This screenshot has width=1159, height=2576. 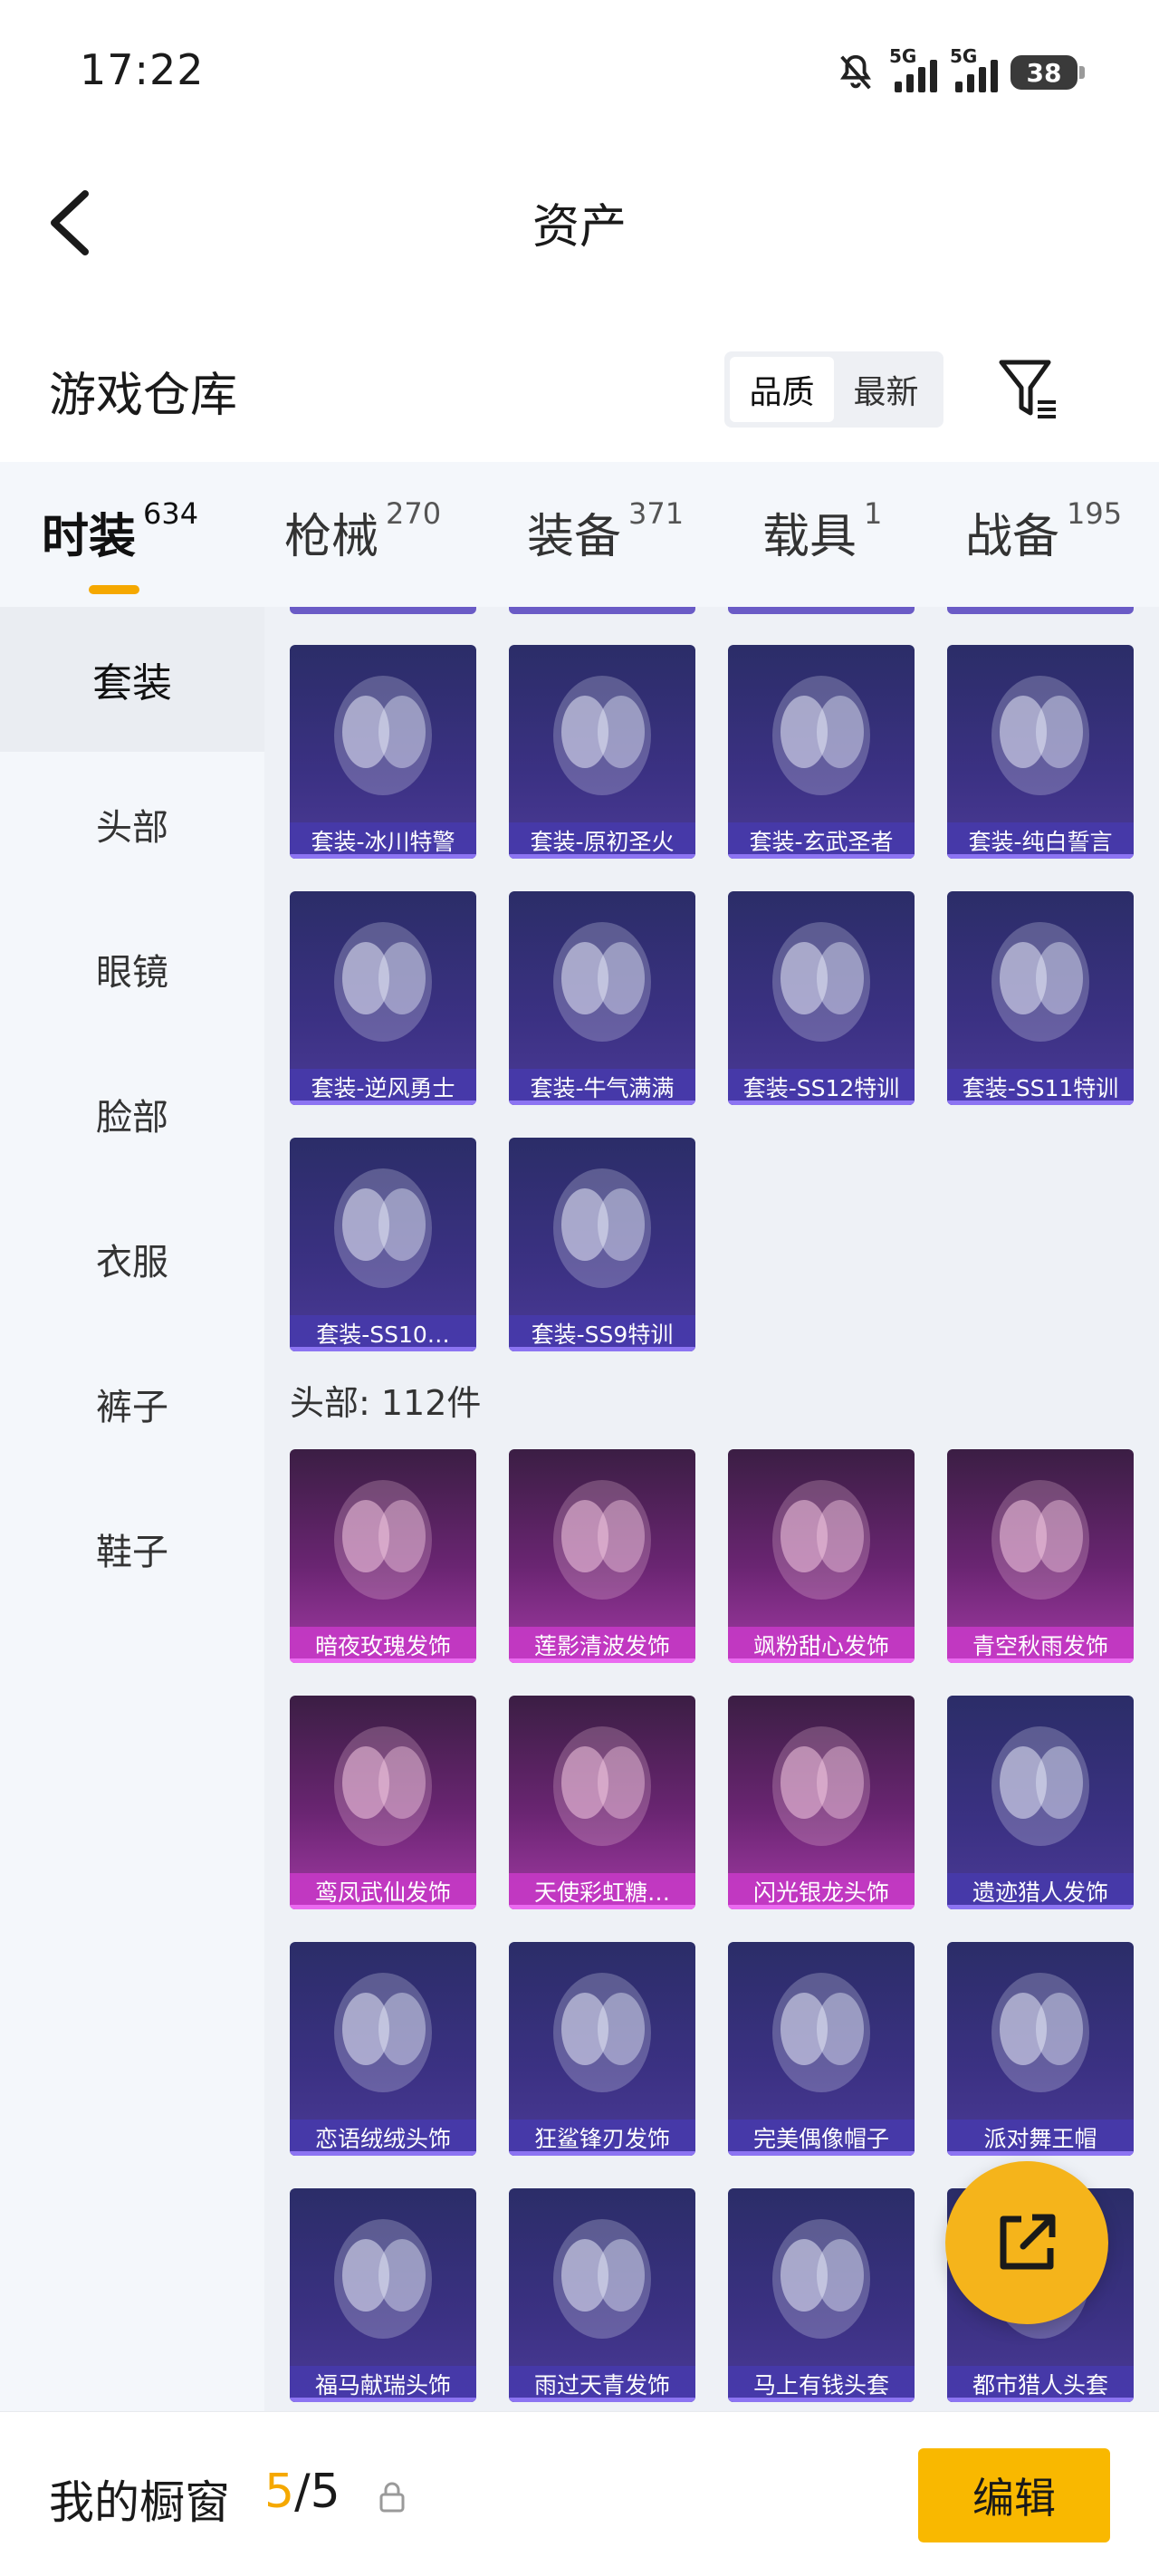 I want to click on item-card: 套装-SS11特训, so click(x=1040, y=998).